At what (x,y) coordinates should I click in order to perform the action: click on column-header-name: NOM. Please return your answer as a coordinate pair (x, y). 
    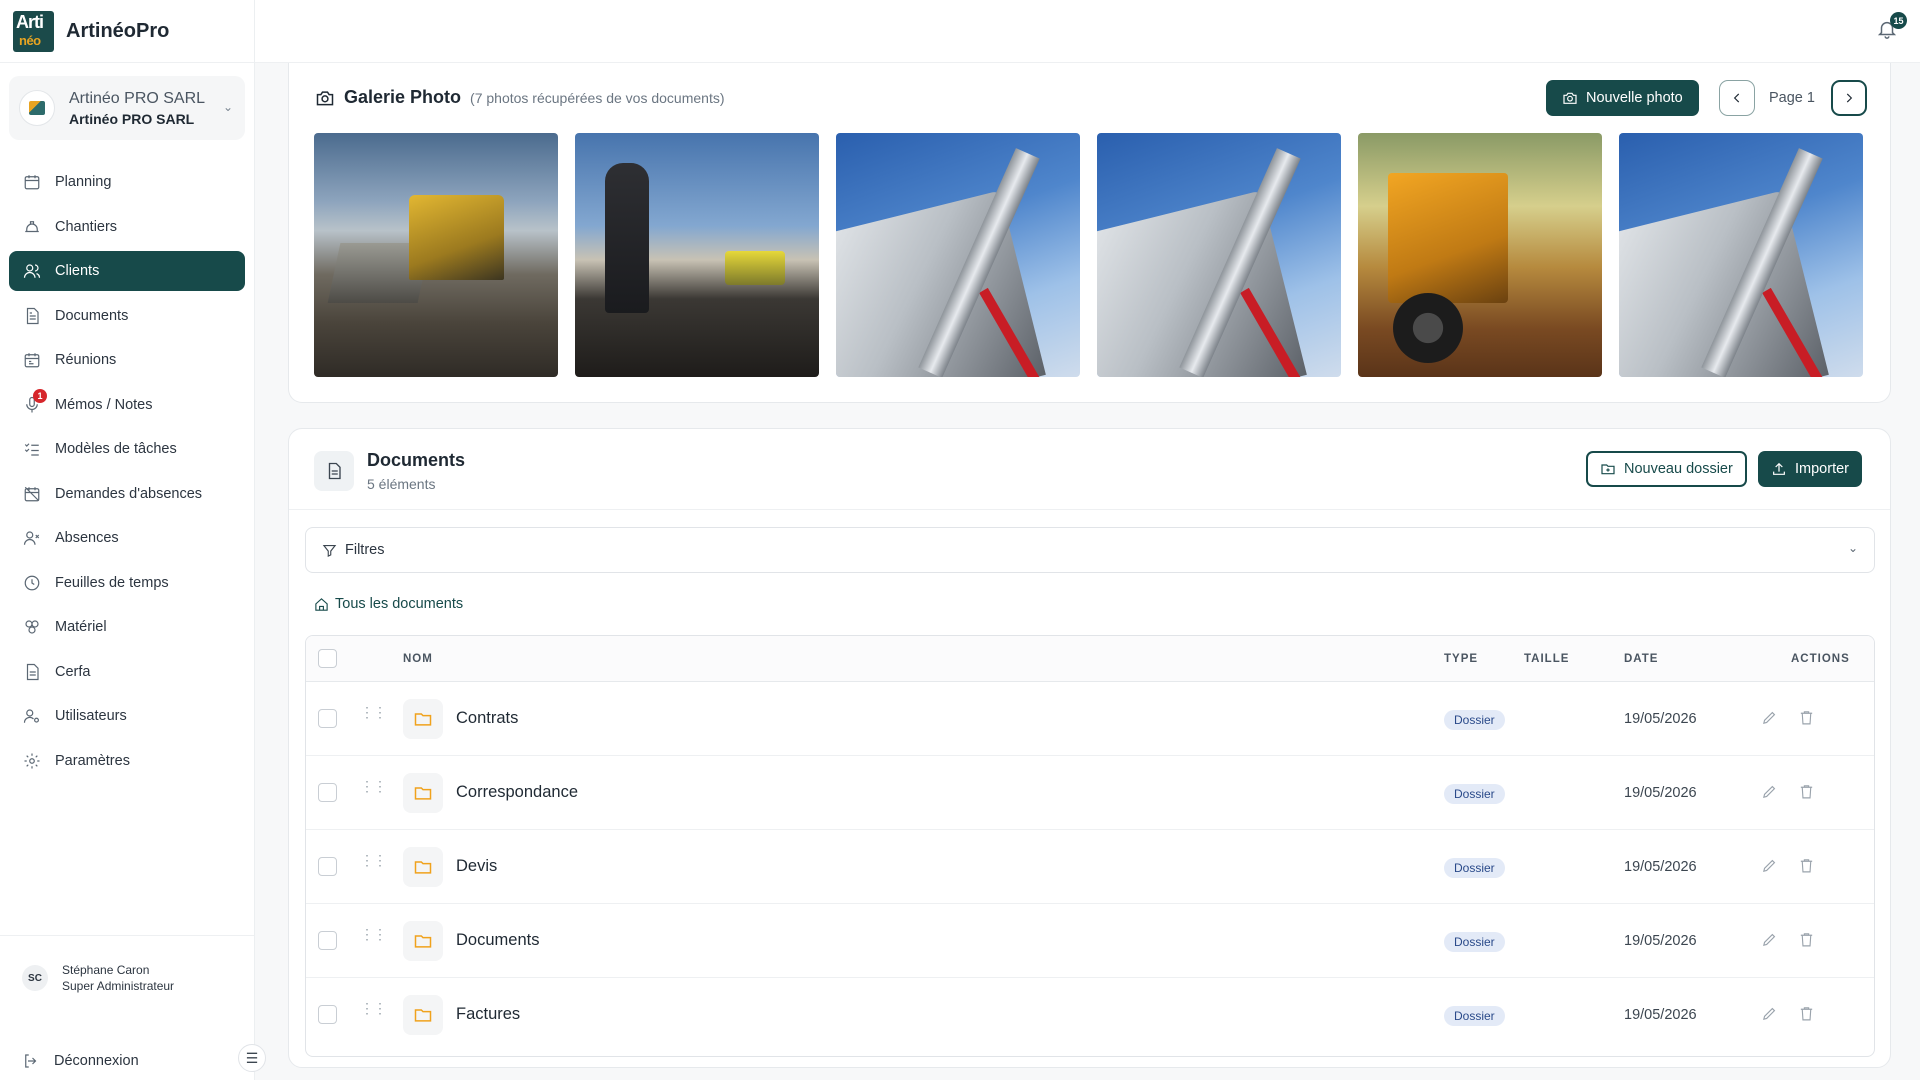
    Looking at the image, I should click on (418, 659).